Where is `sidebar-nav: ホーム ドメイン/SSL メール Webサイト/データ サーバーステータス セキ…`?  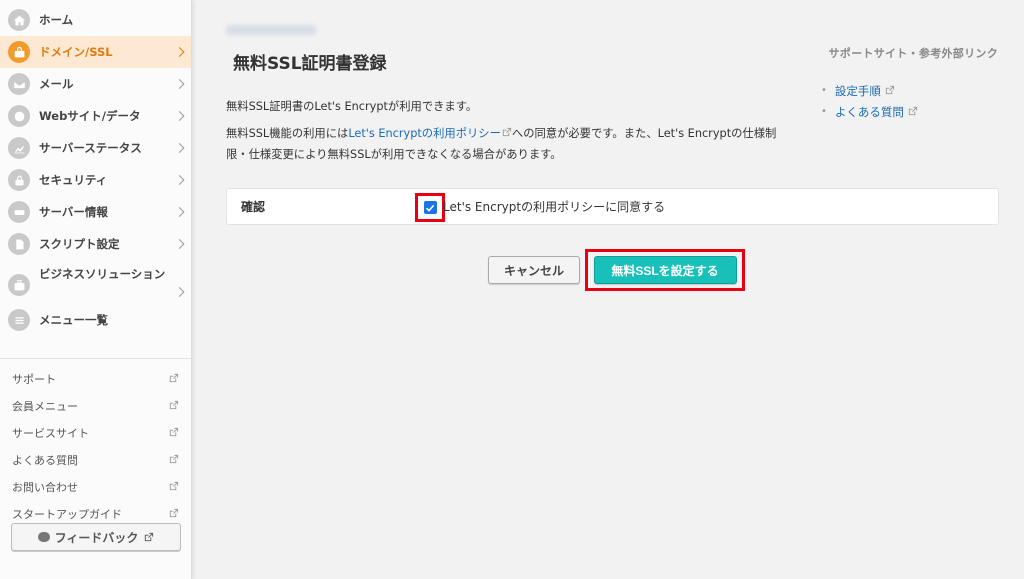
sidebar-nav: ホーム ドメイン/SSL メール Webサイト/データ サーバーステータス セキ… is located at coordinates (95, 168).